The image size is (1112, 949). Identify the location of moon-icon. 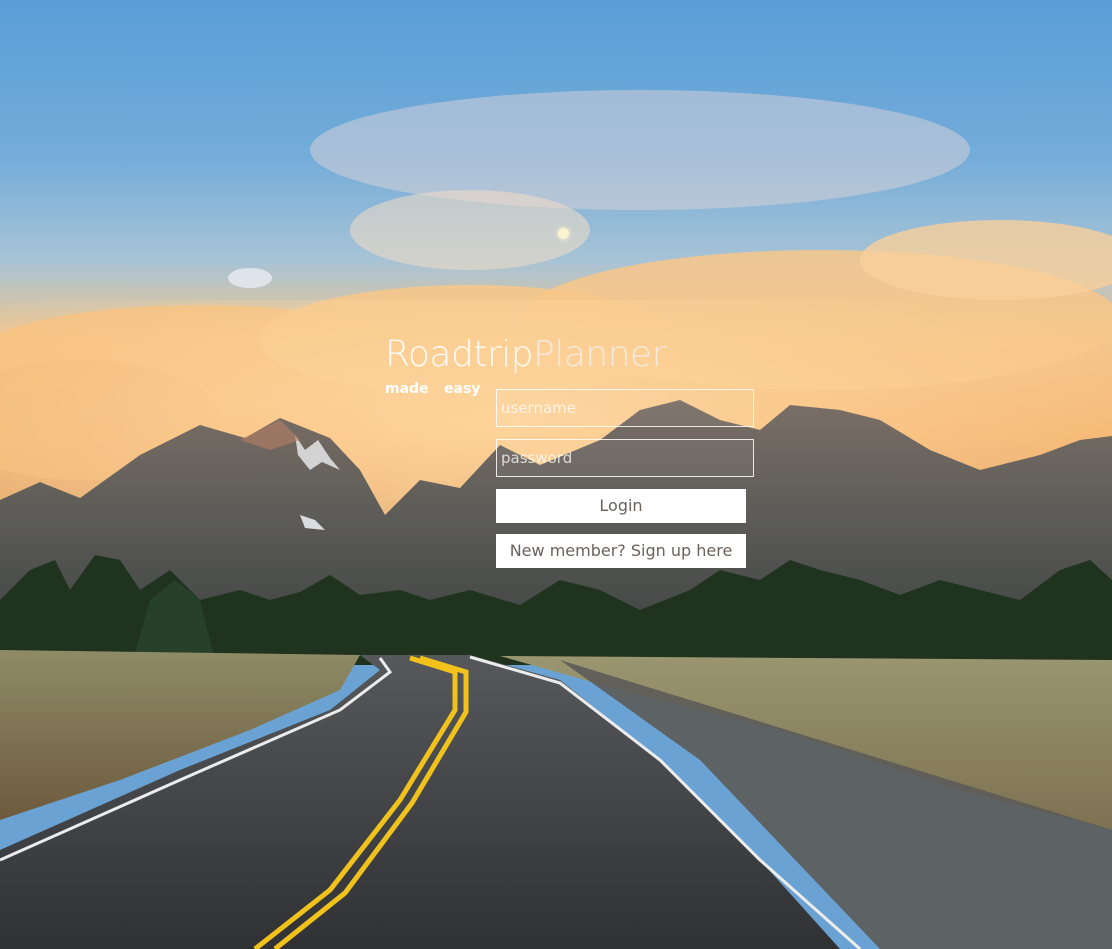
(563, 233).